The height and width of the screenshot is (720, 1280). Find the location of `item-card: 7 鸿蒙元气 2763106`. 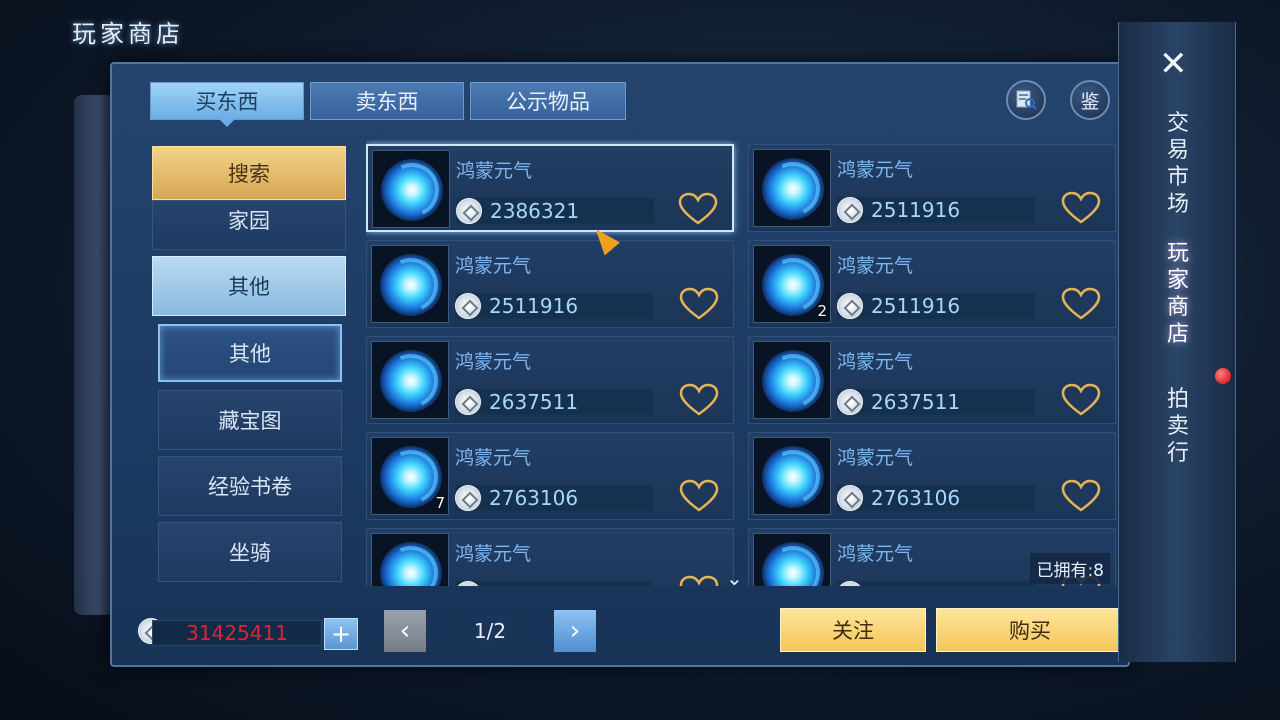

item-card: 7 鸿蒙元气 2763106 is located at coordinates (550, 476).